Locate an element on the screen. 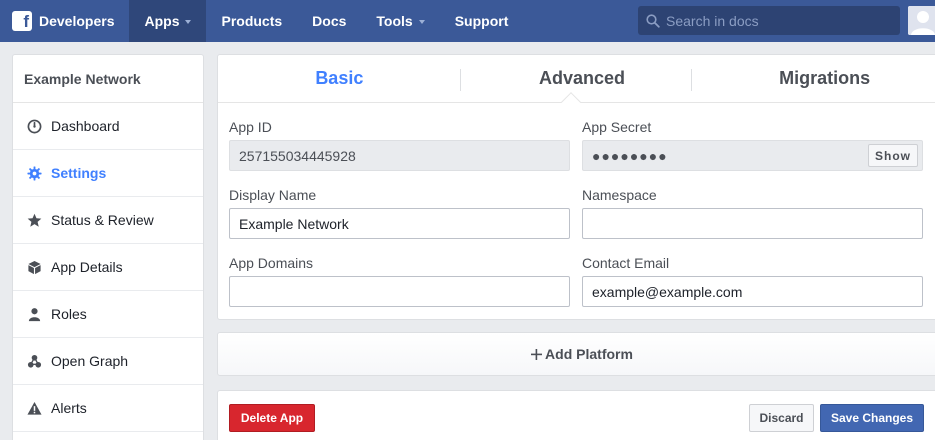 The width and height of the screenshot is (935, 440). tab-advanced: Advanced is located at coordinates (582, 78).